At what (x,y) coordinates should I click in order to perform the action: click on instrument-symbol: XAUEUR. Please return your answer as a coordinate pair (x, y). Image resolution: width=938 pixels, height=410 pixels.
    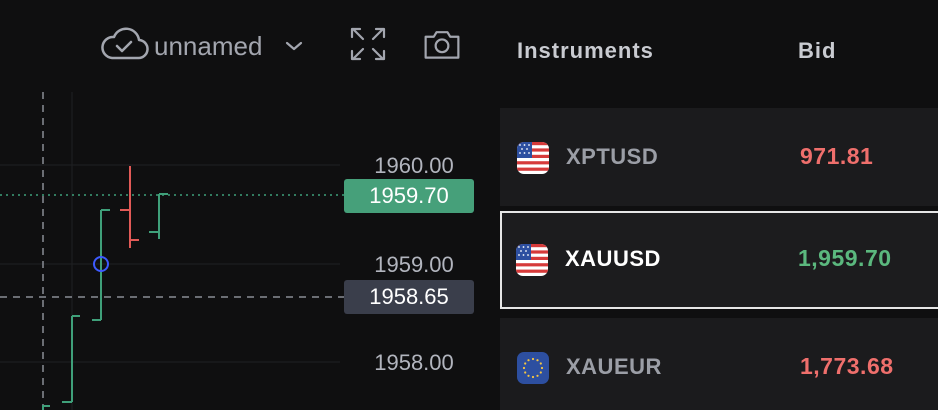
    Looking at the image, I should click on (614, 366).